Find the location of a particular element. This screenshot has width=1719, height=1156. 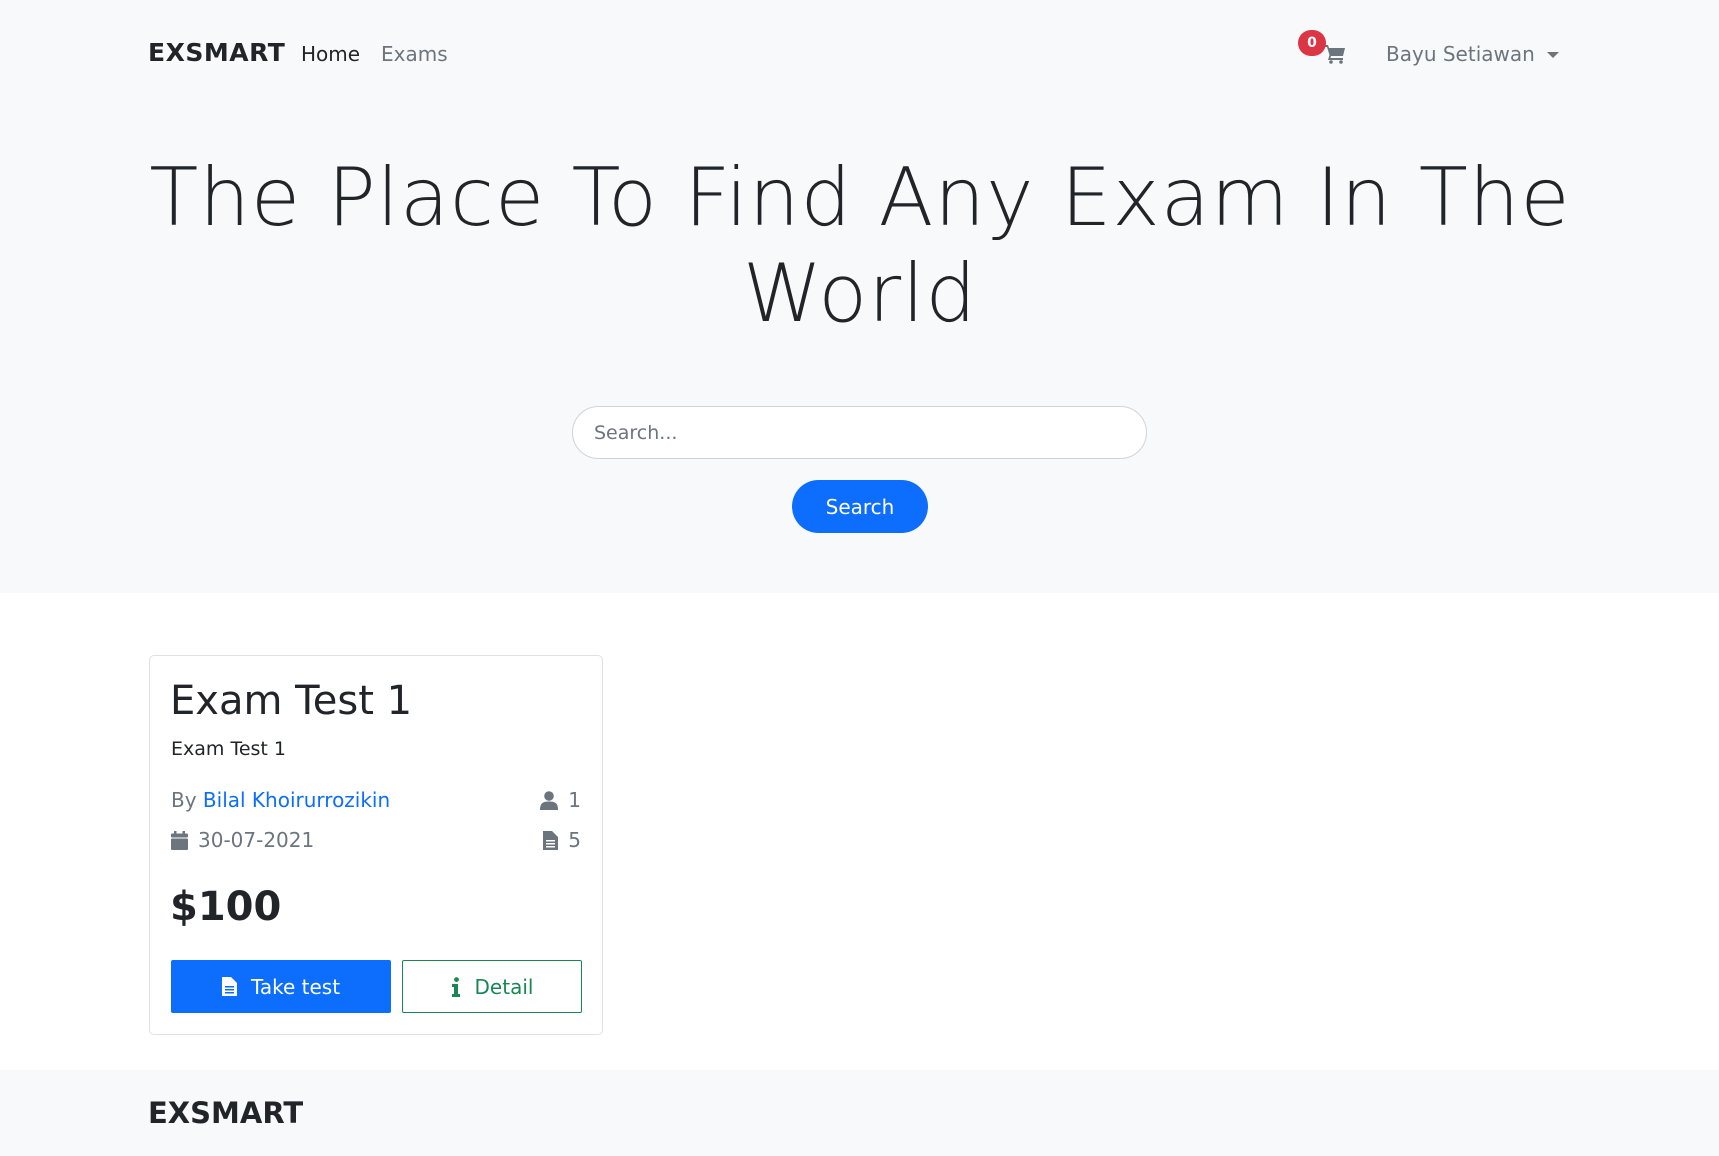

author-prefix: By is located at coordinates (184, 800).